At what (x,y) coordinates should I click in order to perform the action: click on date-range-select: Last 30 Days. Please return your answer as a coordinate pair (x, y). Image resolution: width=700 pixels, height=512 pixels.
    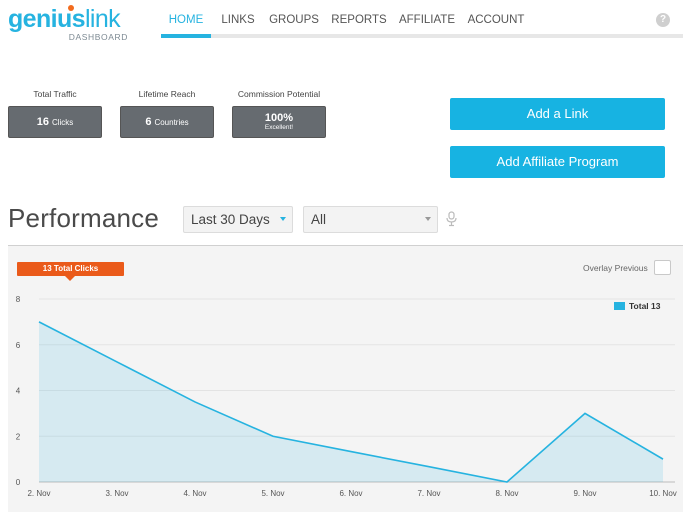
    Looking at the image, I should click on (238, 219).